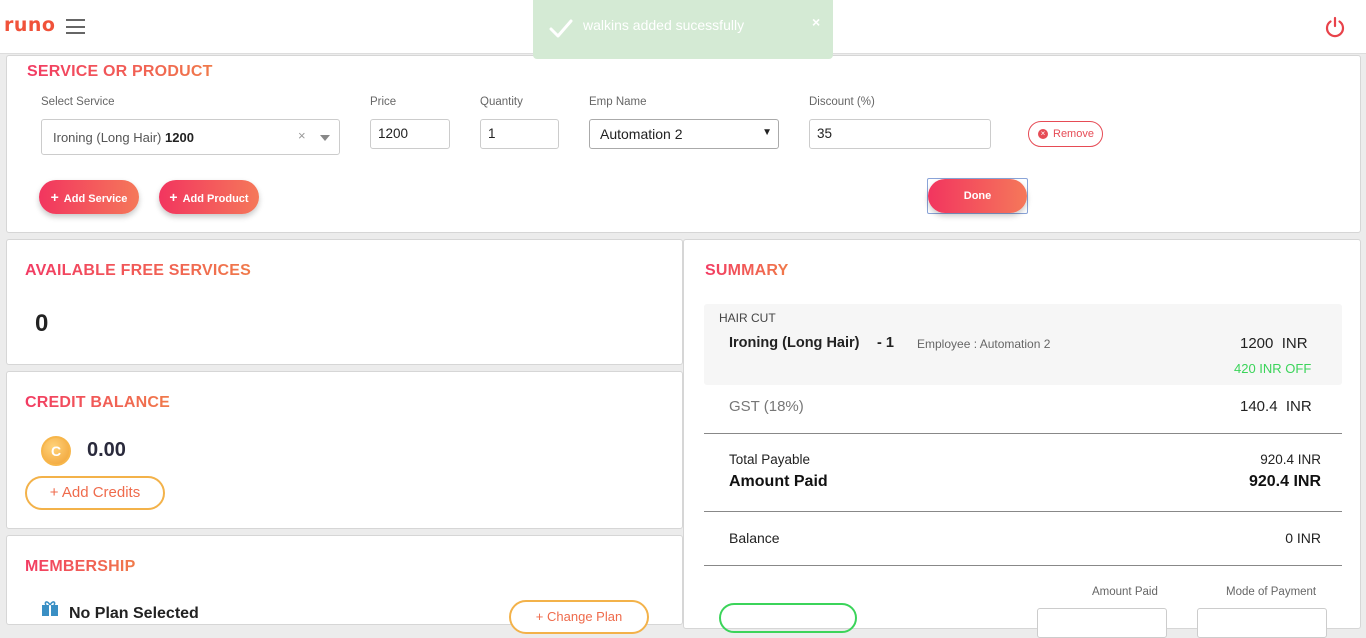  What do you see at coordinates (106, 450) in the screenshot?
I see `credit-balance-value: 0.00` at bounding box center [106, 450].